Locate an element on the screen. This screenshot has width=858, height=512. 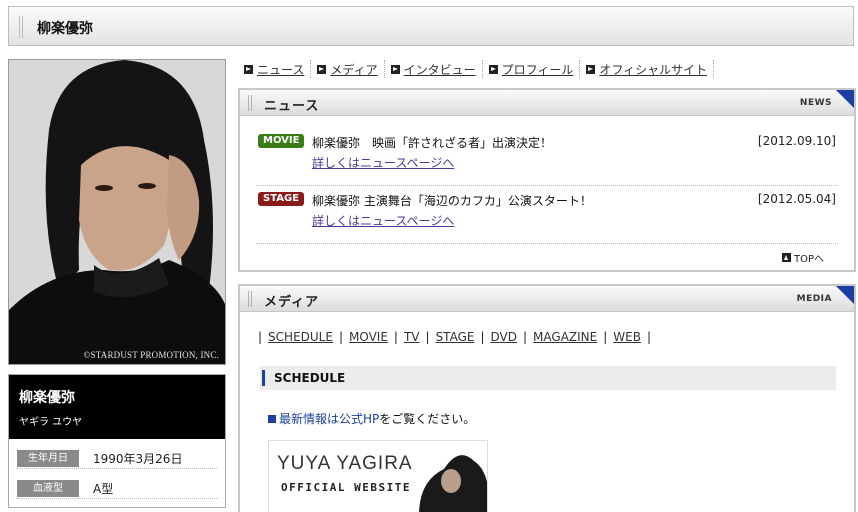
nav-link-official-site: オフィシャルサイト is located at coordinates (653, 69).